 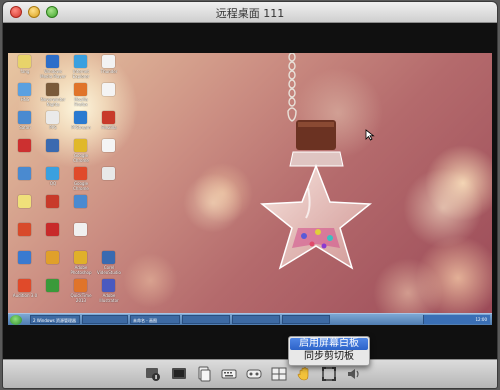 What do you see at coordinates (16, 320) in the screenshot?
I see `start-button` at bounding box center [16, 320].